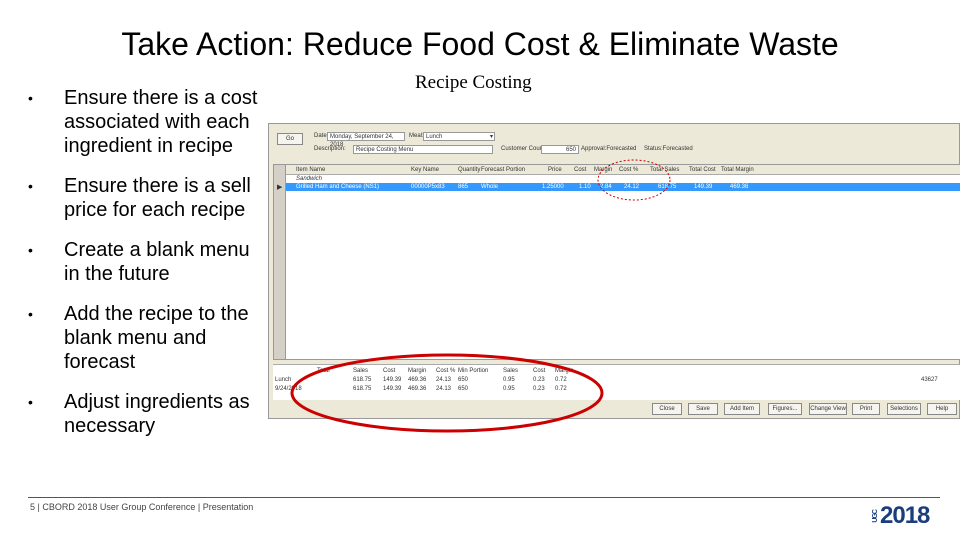 This screenshot has height=540, width=960. What do you see at coordinates (905, 515) in the screenshot?
I see `logo-year: 2018` at bounding box center [905, 515].